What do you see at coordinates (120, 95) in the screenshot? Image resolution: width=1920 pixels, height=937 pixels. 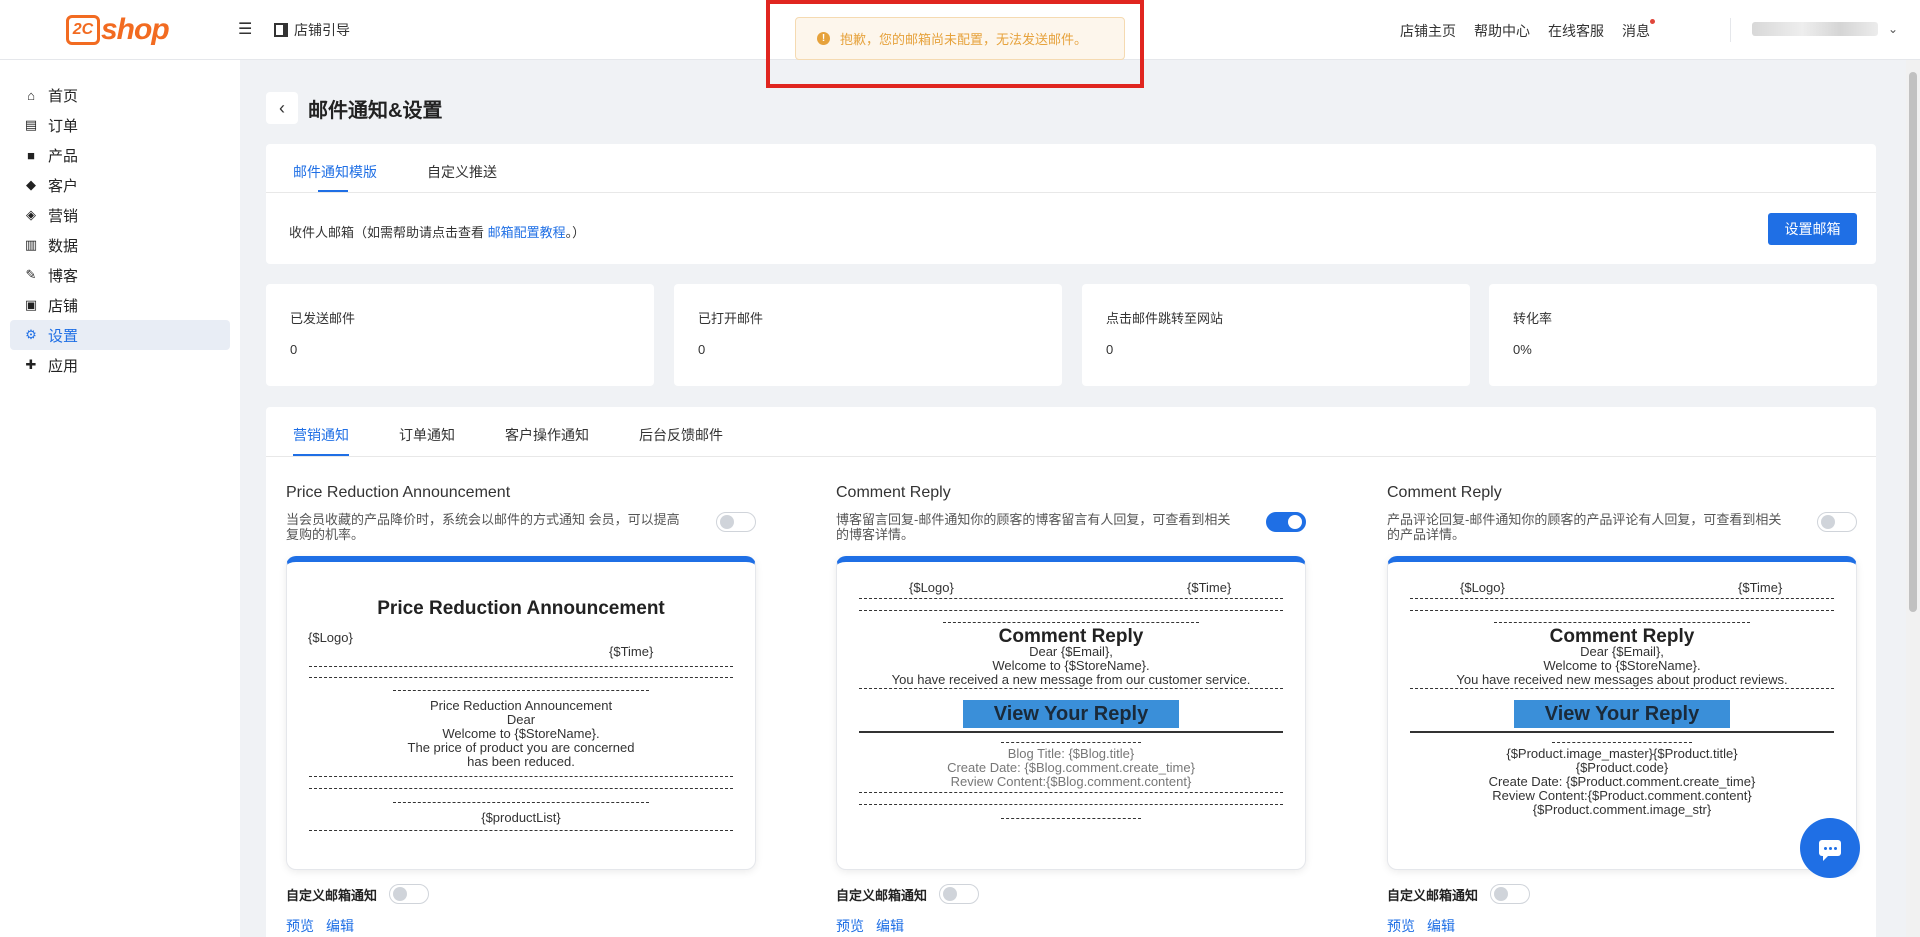 I see `sidebar-item-home: ⌂ 首页` at bounding box center [120, 95].